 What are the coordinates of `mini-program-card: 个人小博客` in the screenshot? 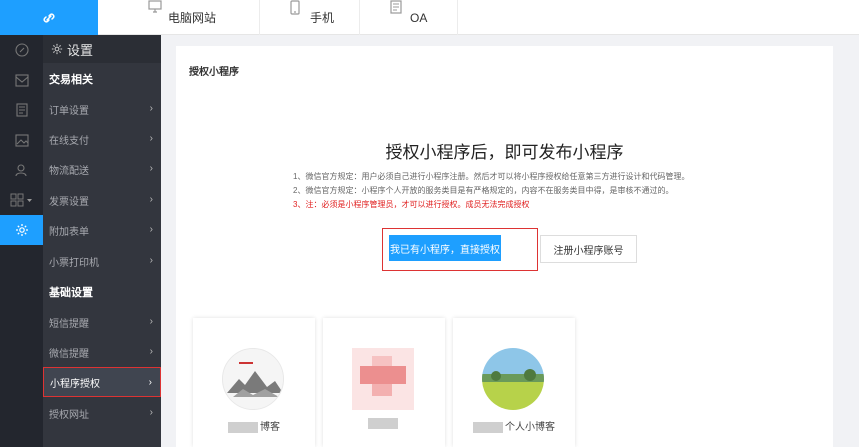 It's located at (514, 382).